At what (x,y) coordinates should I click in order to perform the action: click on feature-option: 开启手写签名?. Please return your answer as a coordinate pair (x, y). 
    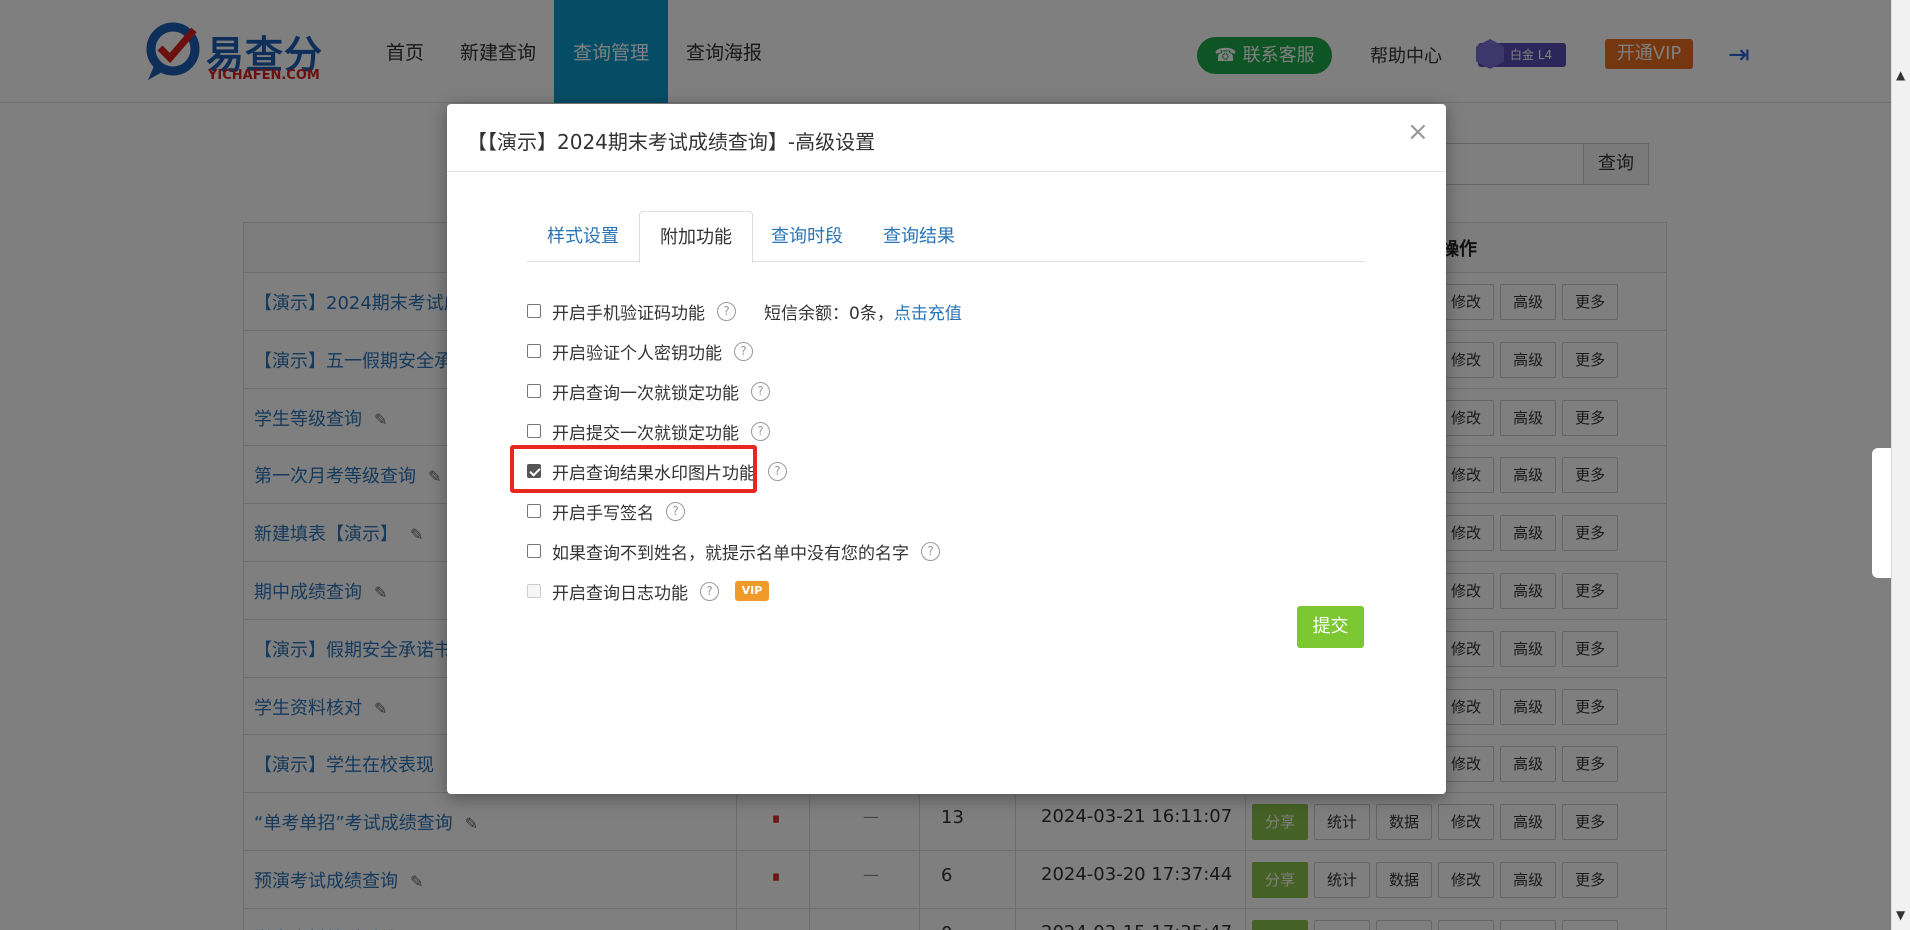
    Looking at the image, I should click on (606, 511).